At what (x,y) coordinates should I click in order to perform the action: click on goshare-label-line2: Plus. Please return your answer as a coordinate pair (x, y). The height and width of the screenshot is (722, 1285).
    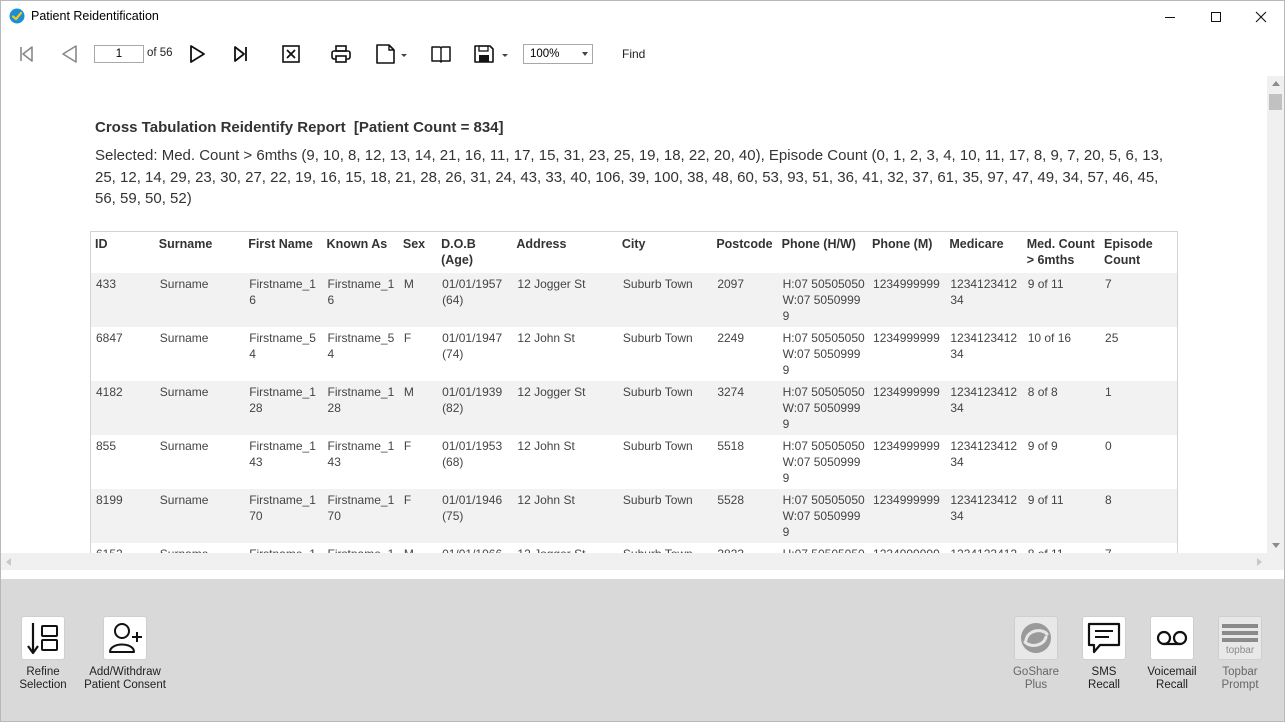
    Looking at the image, I should click on (1036, 685).